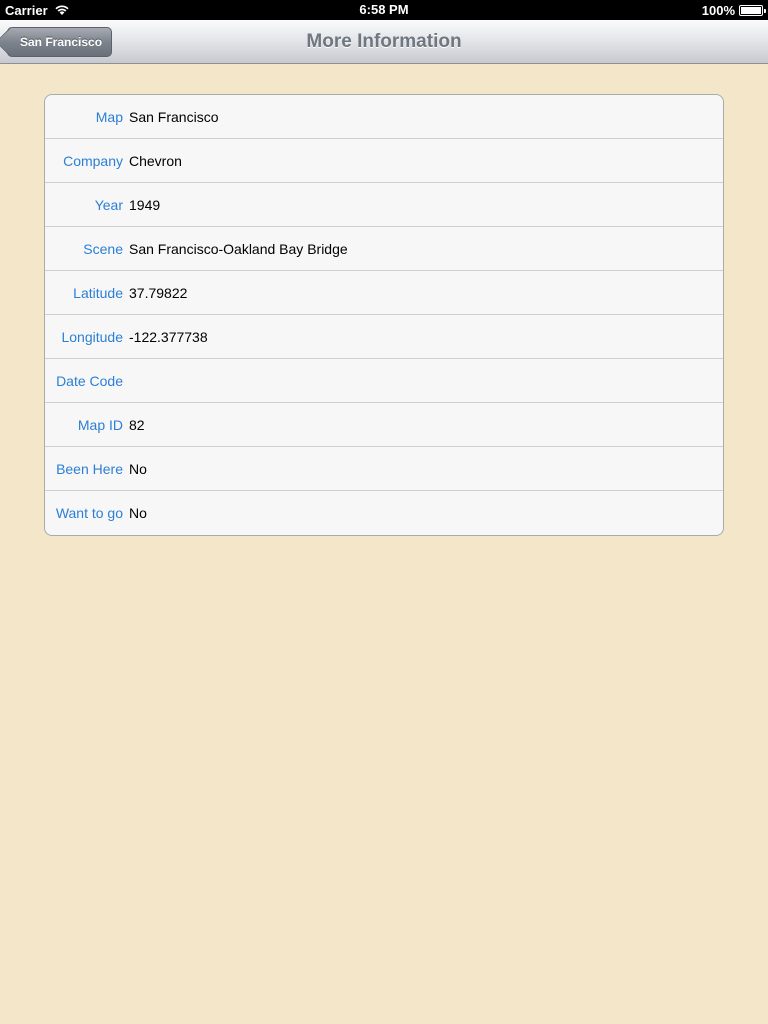 The width and height of the screenshot is (768, 1024). What do you see at coordinates (158, 292) in the screenshot?
I see `row-value: 37.79822` at bounding box center [158, 292].